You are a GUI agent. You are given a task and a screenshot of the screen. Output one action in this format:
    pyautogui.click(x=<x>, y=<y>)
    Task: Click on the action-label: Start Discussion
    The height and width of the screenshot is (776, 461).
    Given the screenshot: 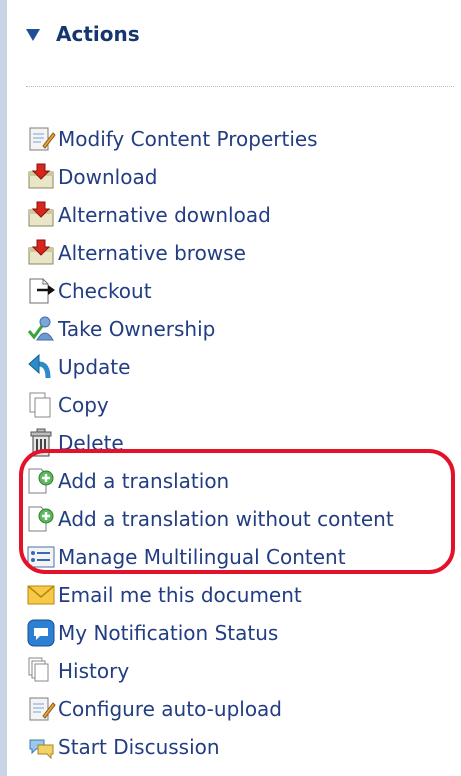 What is the action you would take?
    pyautogui.click(x=139, y=747)
    